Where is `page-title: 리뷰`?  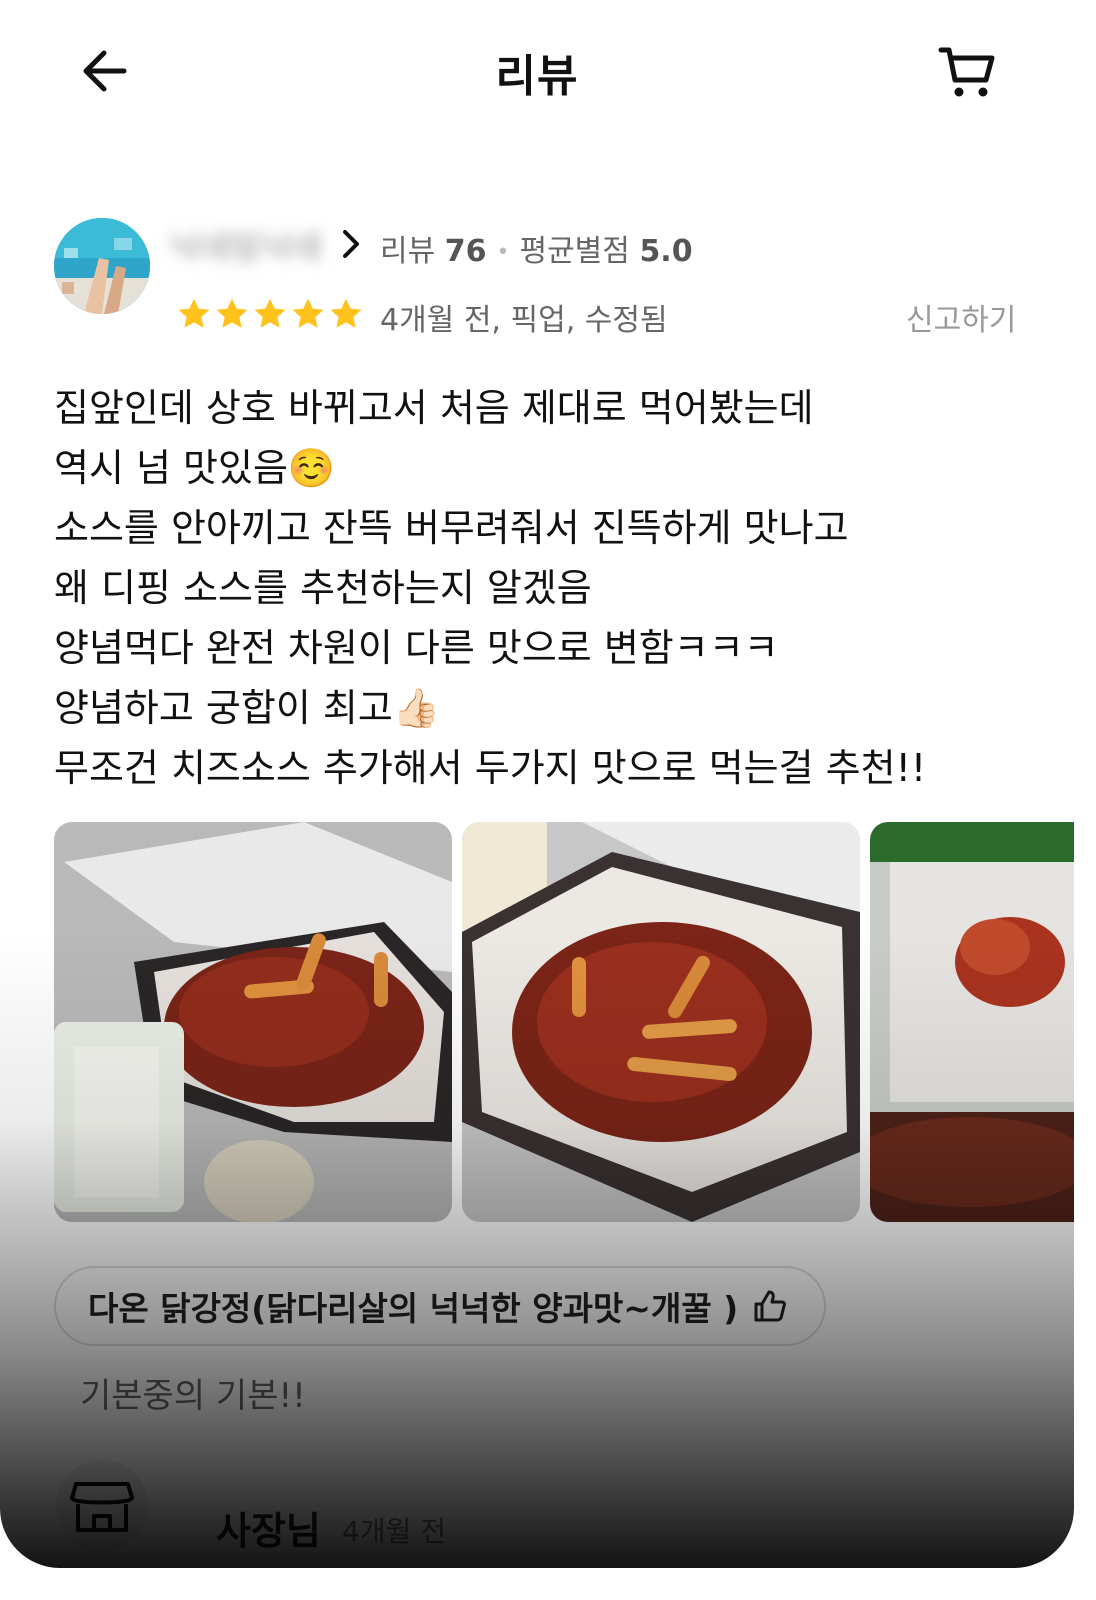
page-title: 리뷰 is located at coordinates (537, 76).